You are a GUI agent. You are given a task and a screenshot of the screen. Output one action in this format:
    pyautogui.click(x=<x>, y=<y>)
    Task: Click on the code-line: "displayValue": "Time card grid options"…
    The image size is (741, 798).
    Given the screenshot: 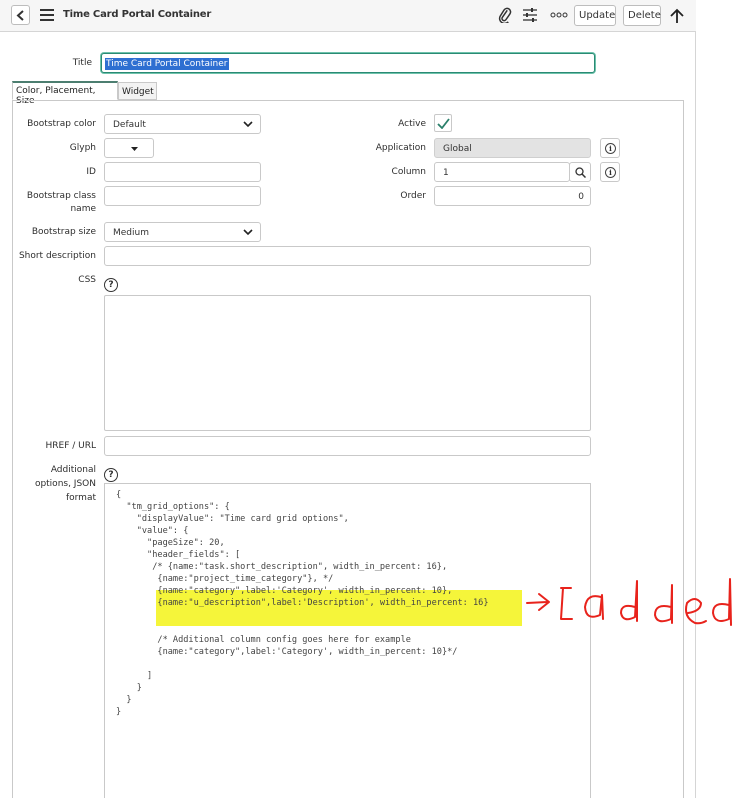 What is the action you would take?
    pyautogui.click(x=232, y=519)
    